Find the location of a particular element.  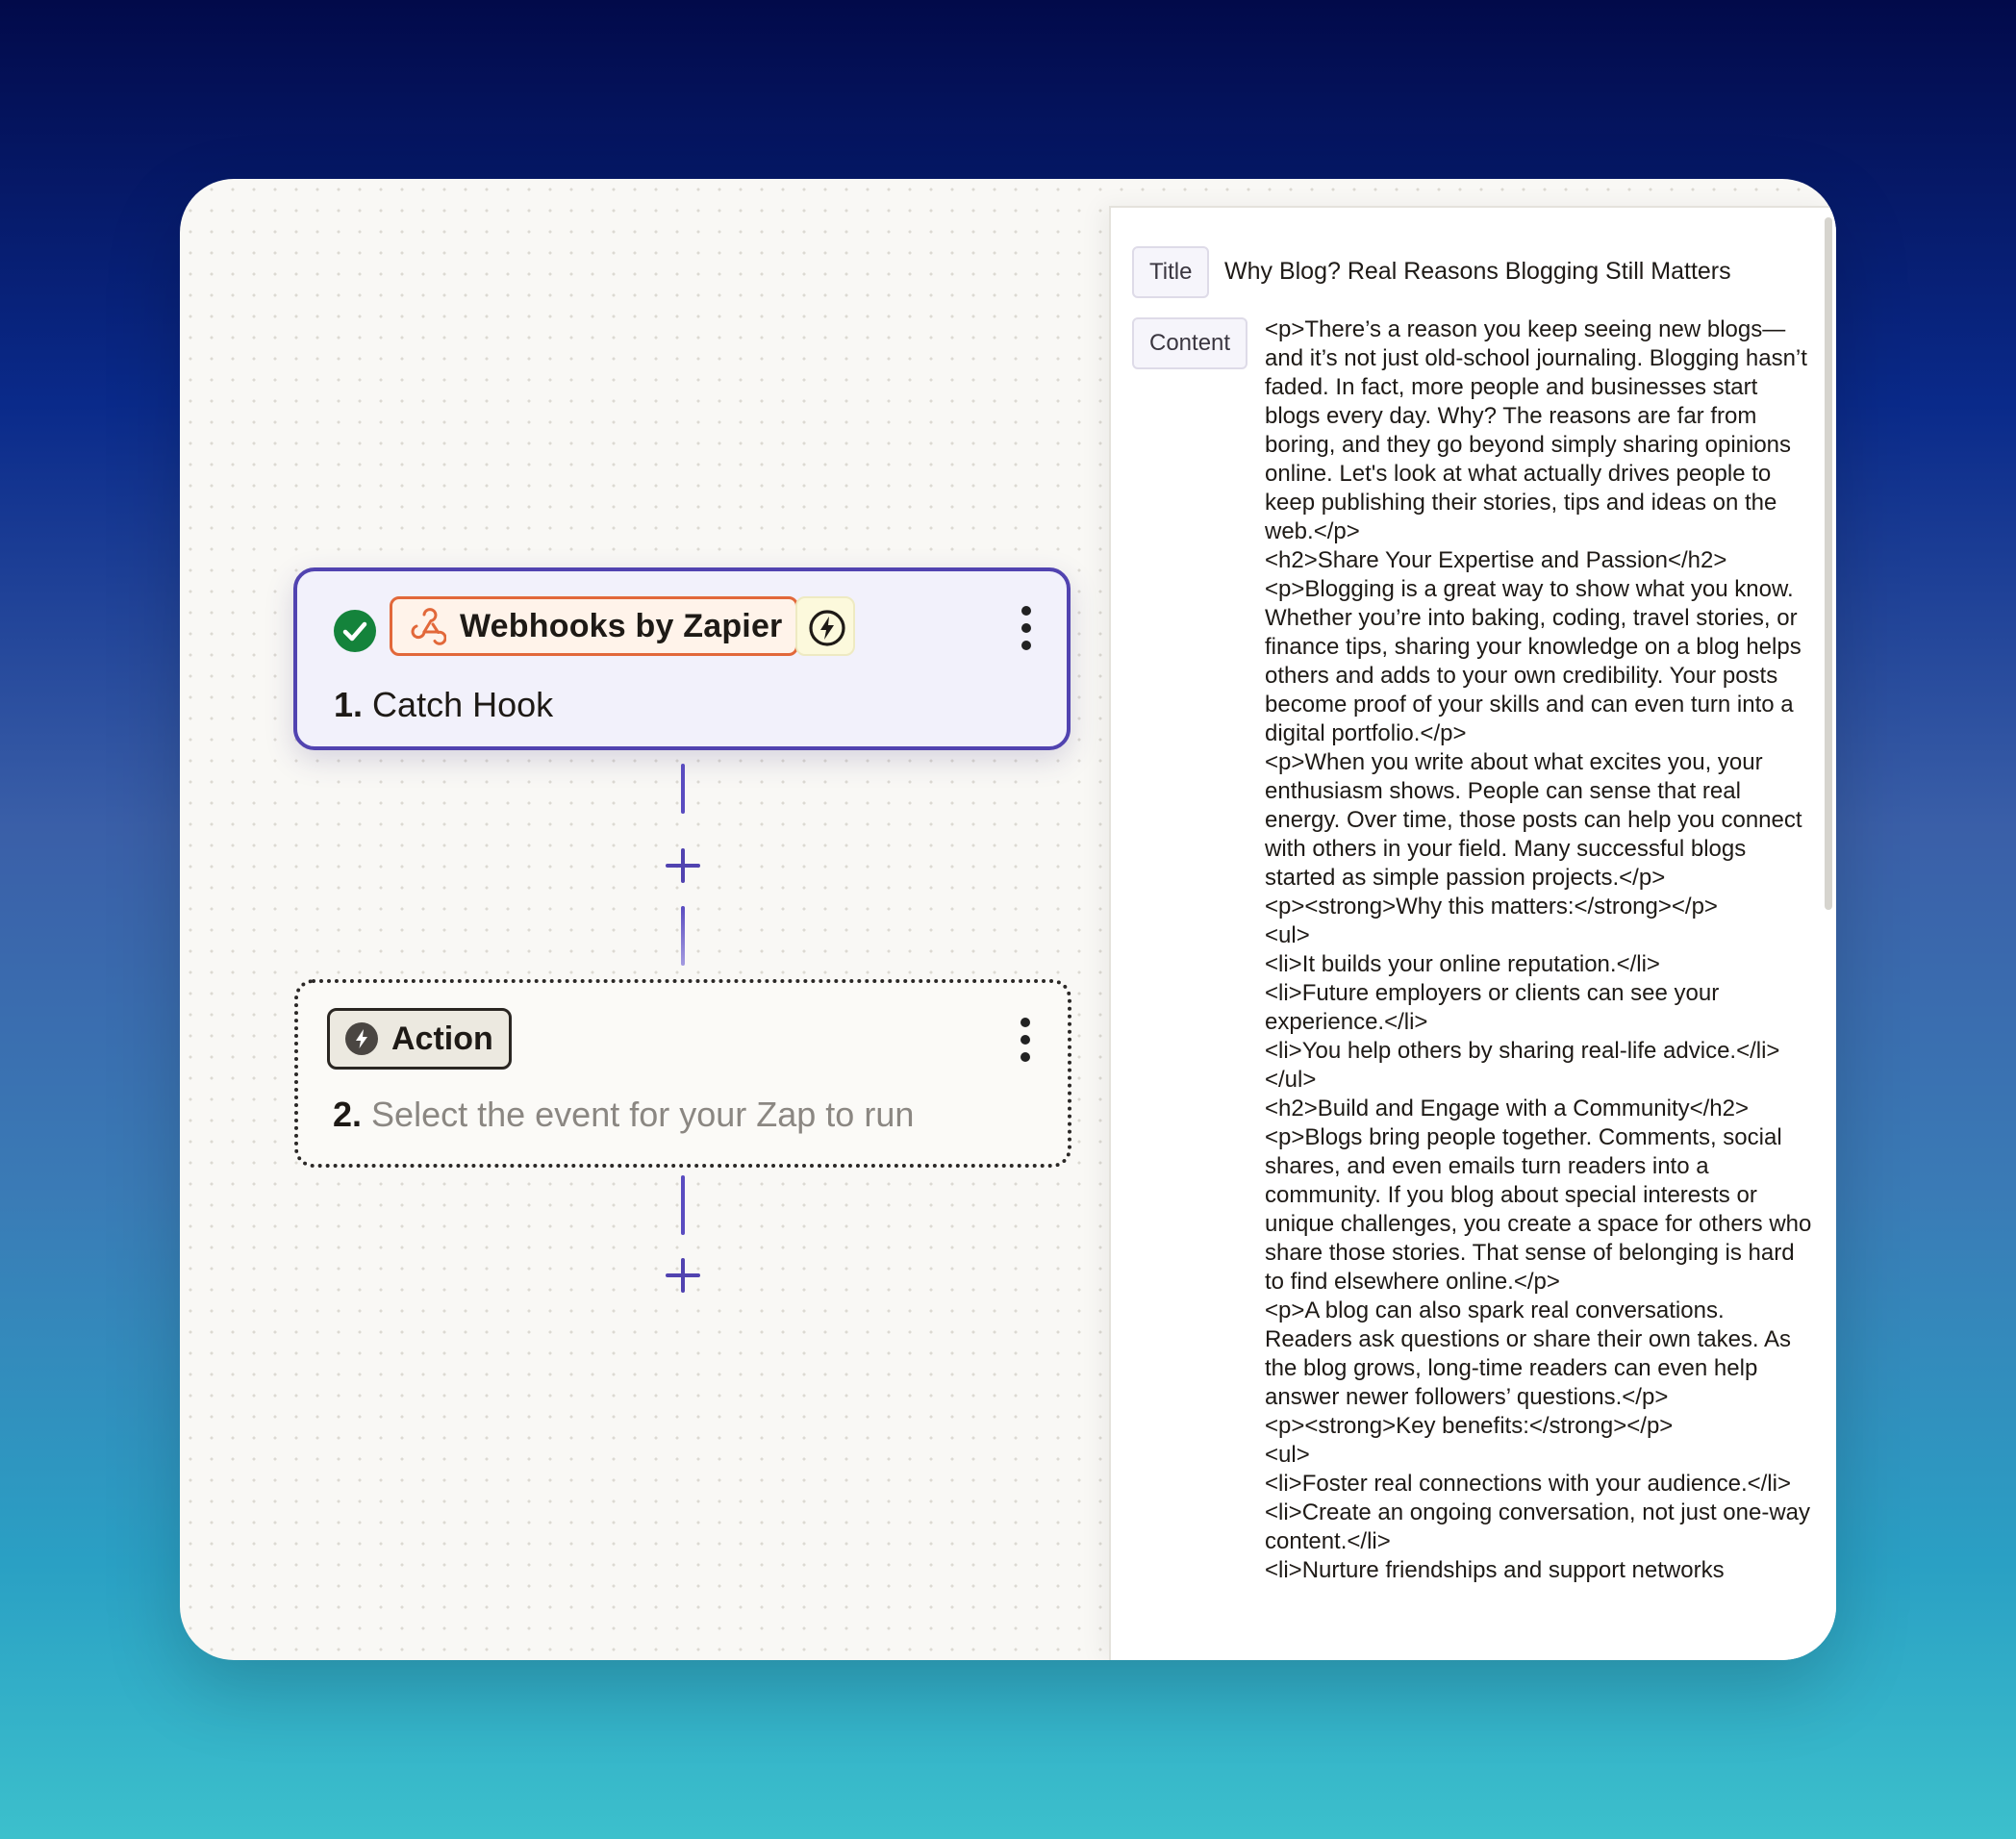

step-card-trigger: Webhooks by Zapier 1. Catch Hook is located at coordinates (682, 658).